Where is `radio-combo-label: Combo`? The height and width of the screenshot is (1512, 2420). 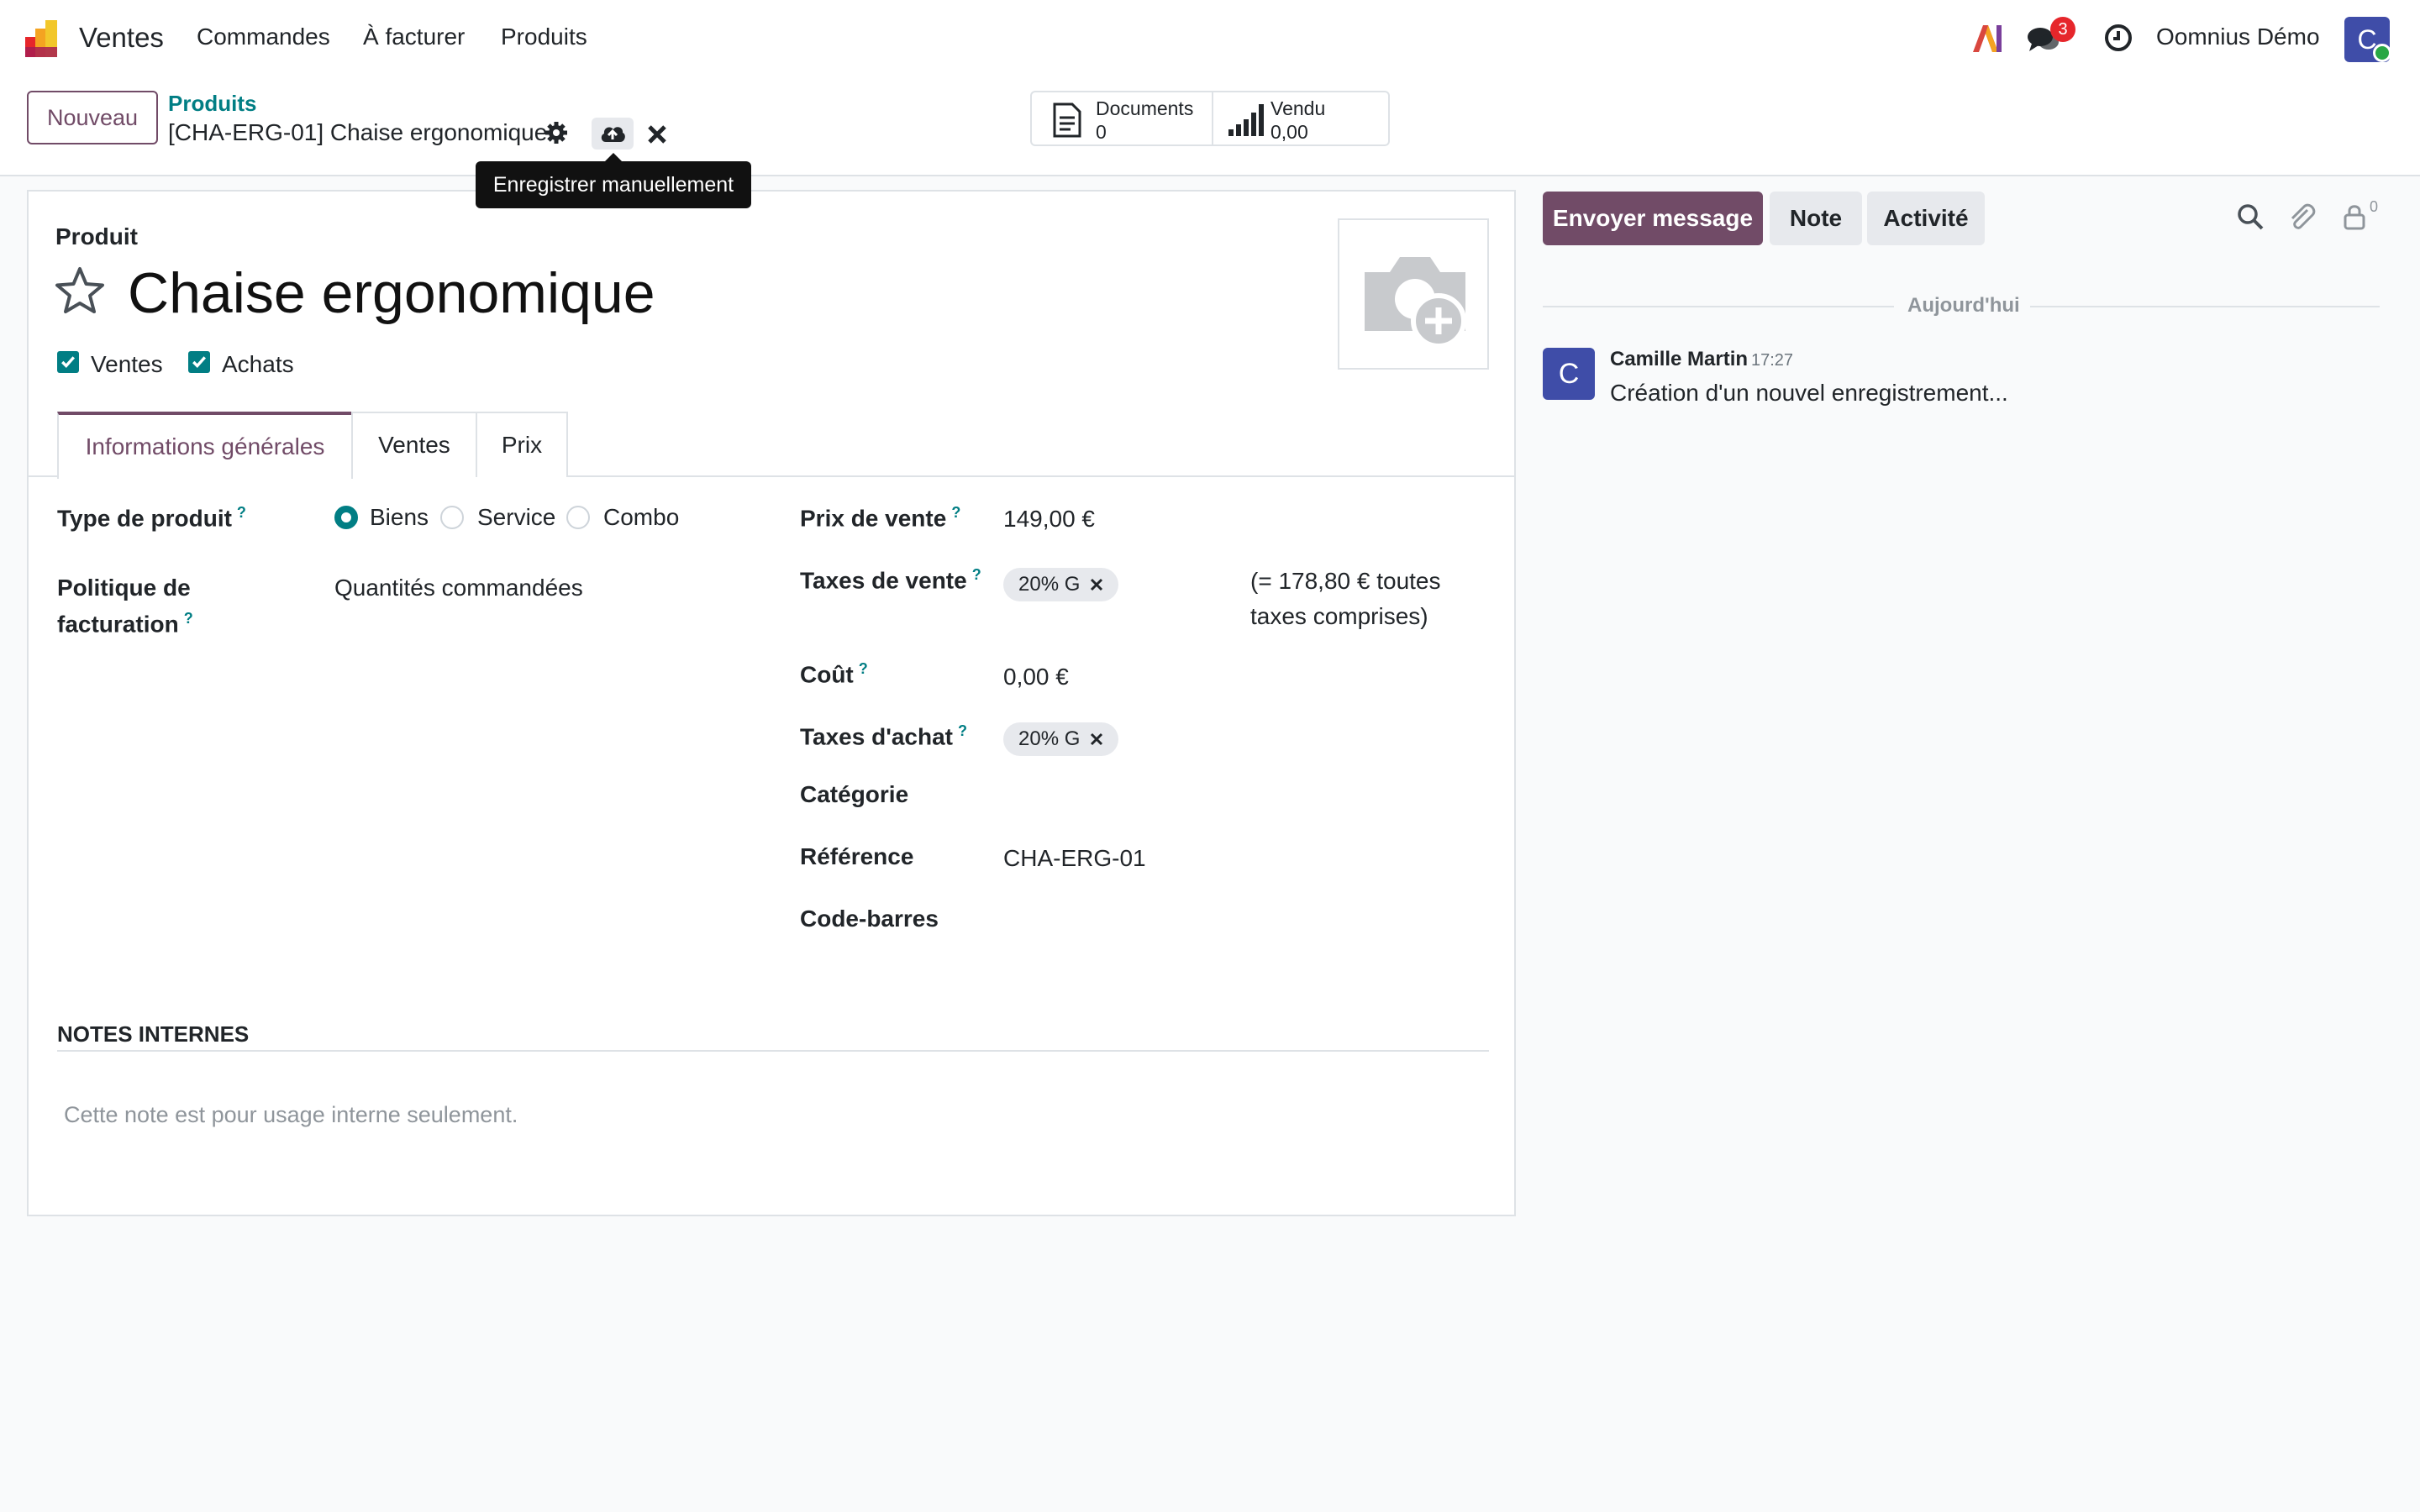
radio-combo-label: Combo is located at coordinates (642, 517).